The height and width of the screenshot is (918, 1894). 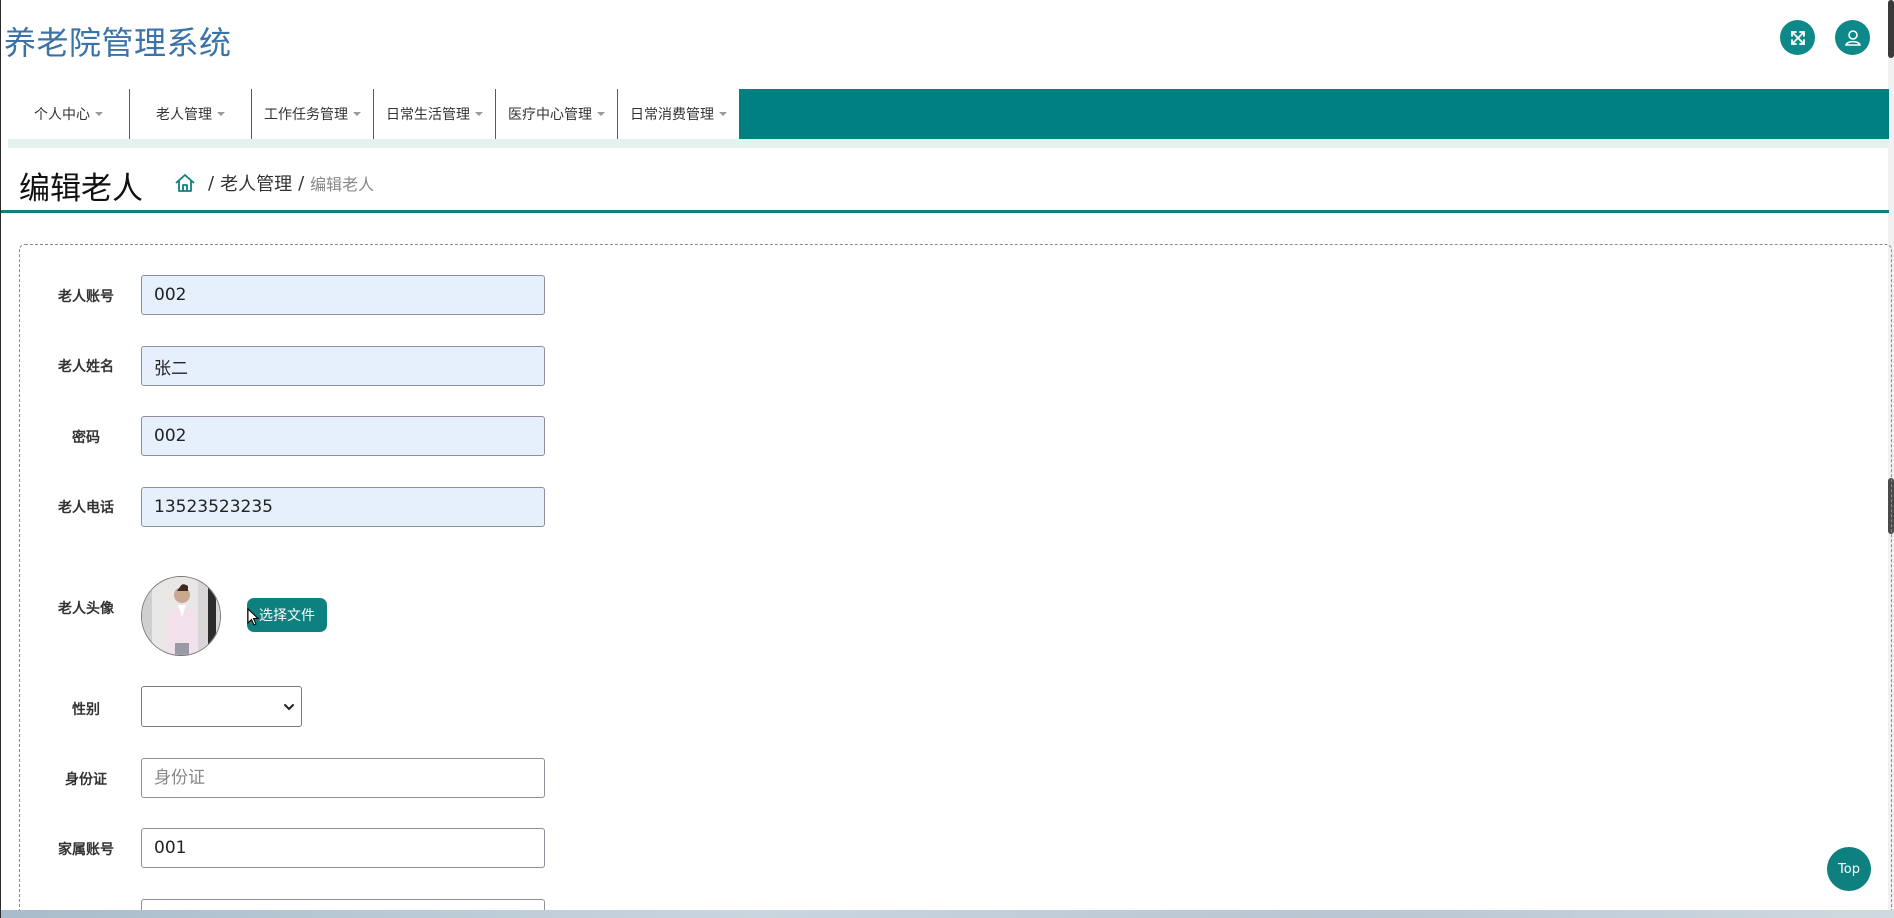 What do you see at coordinates (86, 609) in the screenshot?
I see `avatar-label: 老人头像` at bounding box center [86, 609].